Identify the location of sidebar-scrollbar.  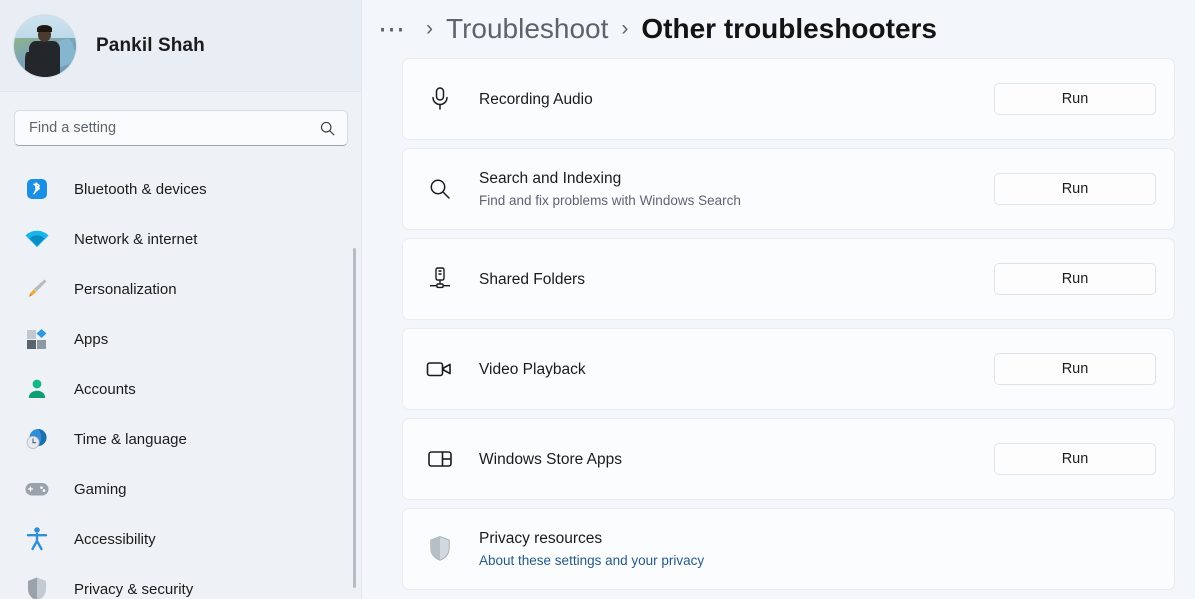
(354, 418).